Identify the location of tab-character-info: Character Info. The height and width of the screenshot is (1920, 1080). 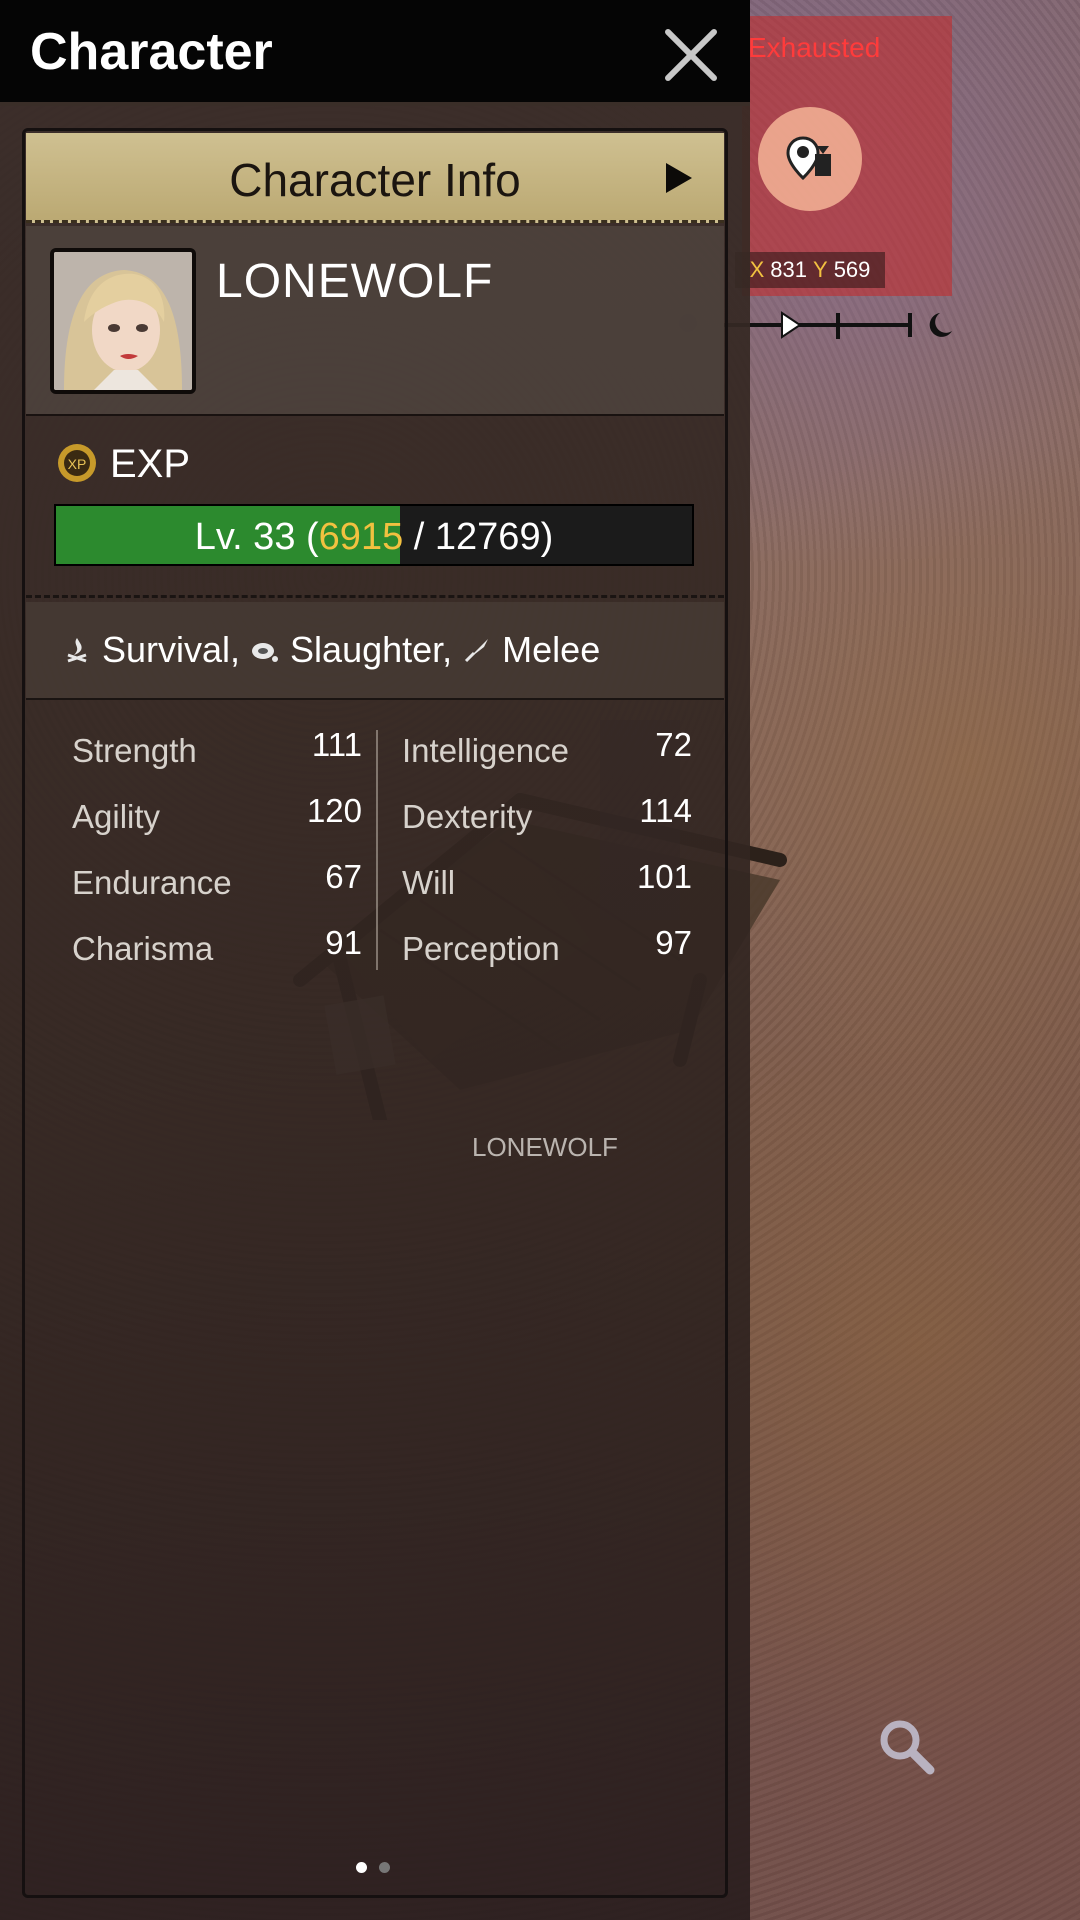
(375, 178).